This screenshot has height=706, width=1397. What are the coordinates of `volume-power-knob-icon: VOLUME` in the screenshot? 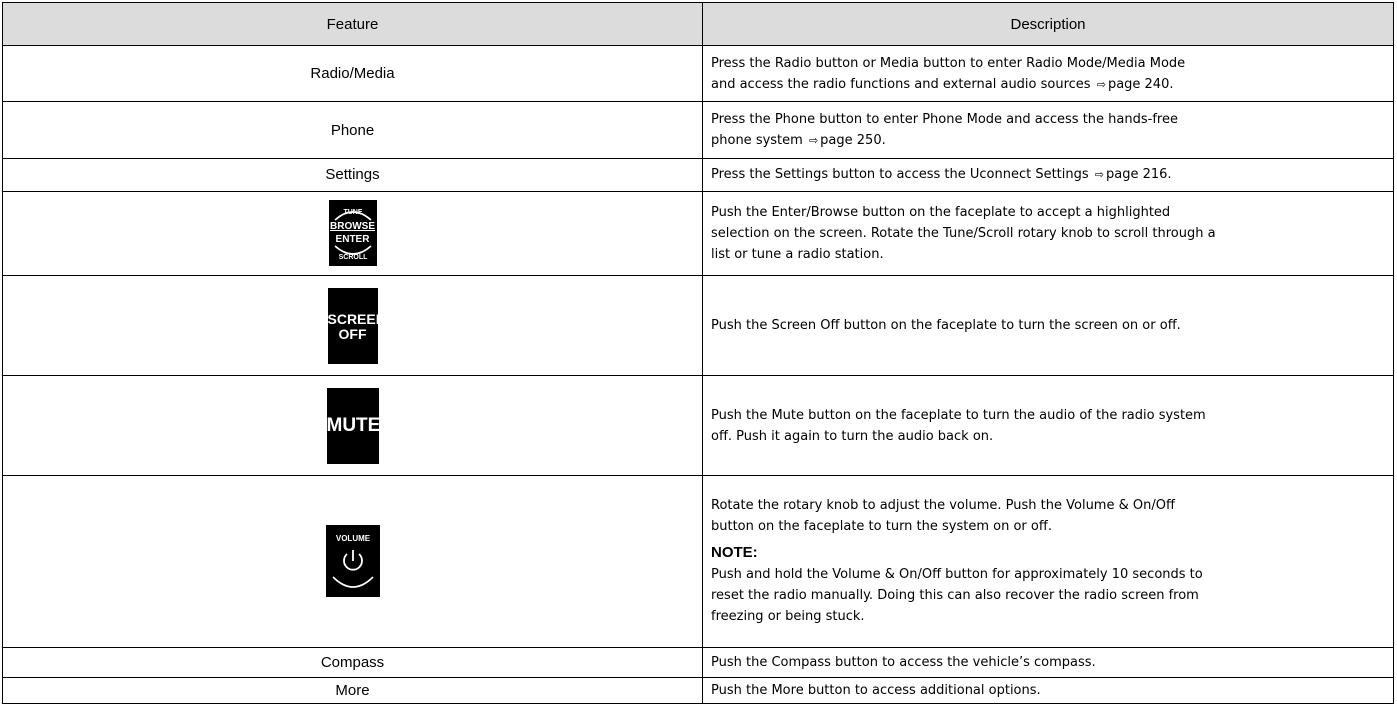 It's located at (352, 561).